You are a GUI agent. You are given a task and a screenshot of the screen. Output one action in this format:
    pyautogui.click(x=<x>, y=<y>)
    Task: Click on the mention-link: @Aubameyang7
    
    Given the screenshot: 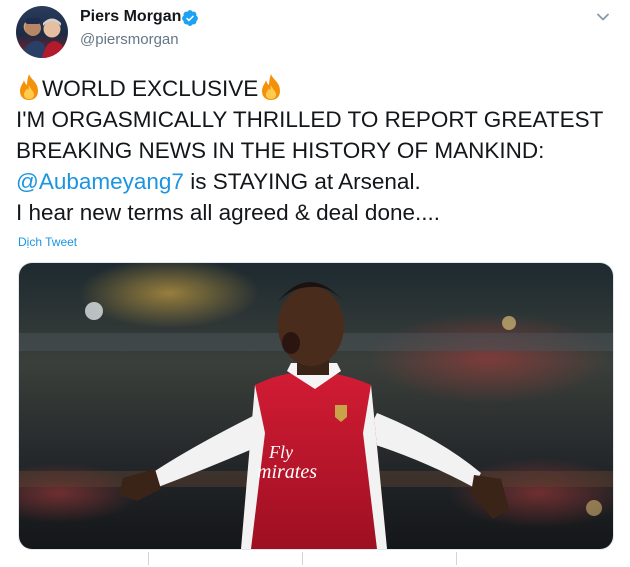 What is the action you would take?
    pyautogui.click(x=100, y=181)
    